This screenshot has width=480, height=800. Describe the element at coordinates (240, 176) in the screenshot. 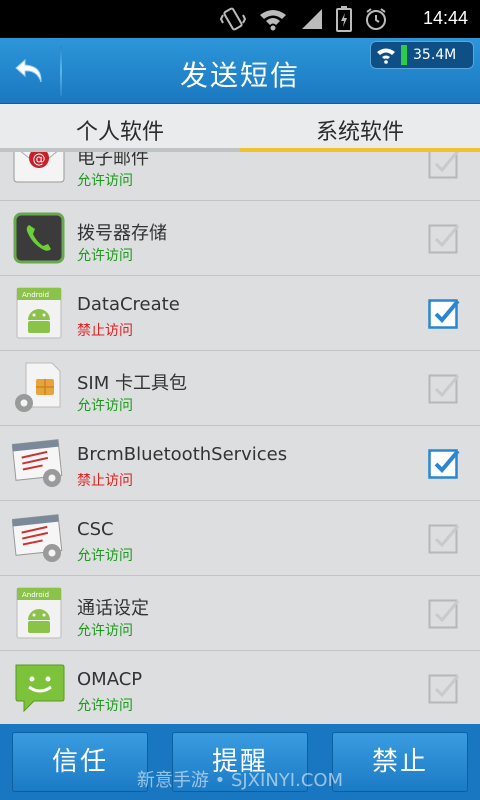

I see `app-row: @ 电子邮件允许访问` at that location.